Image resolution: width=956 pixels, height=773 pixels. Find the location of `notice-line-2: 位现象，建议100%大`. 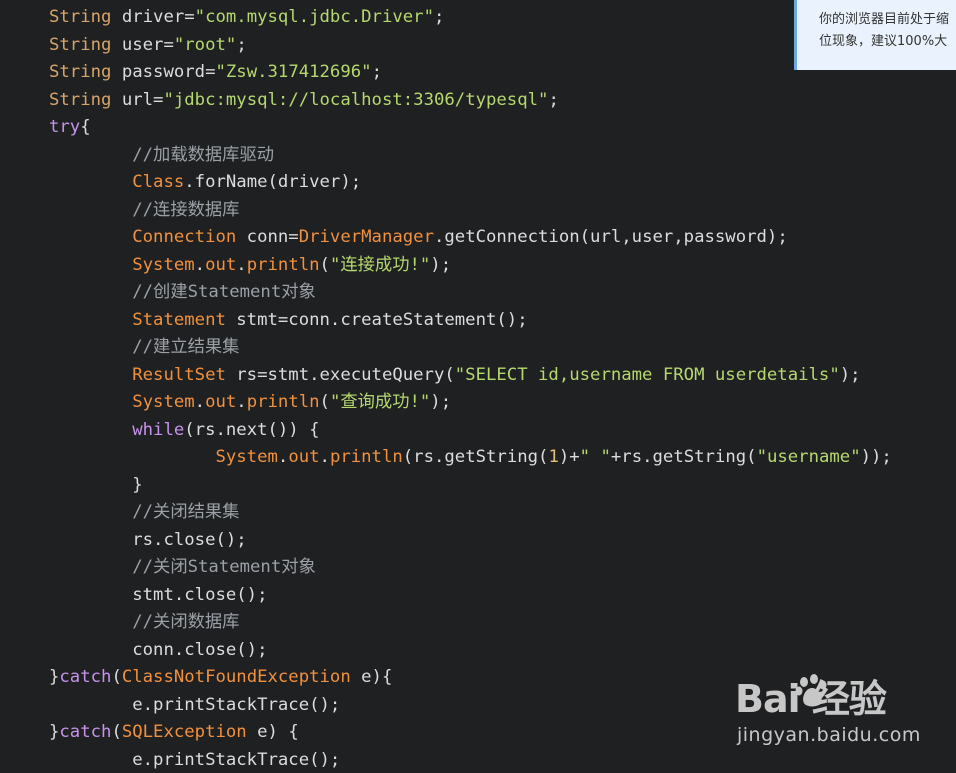

notice-line-2: 位现象，建议100%大 is located at coordinates (883, 41).